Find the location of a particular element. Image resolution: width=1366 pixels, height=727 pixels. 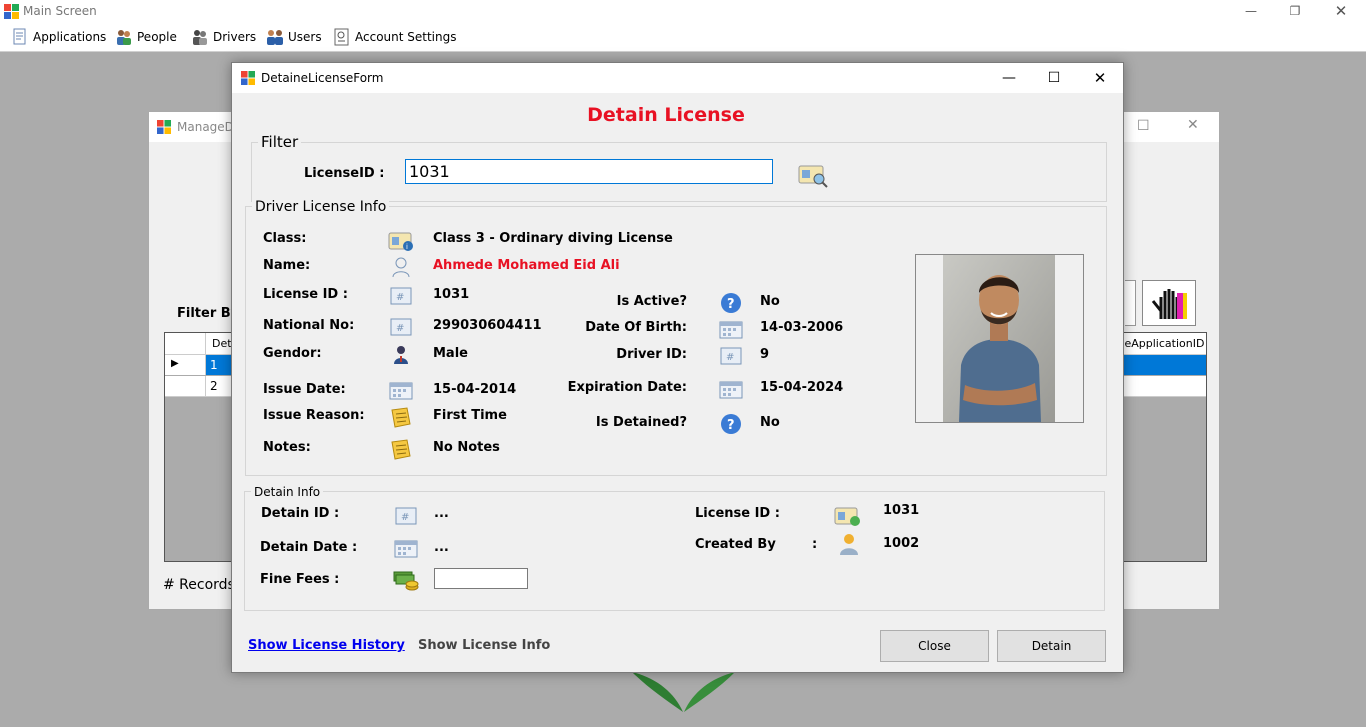

svg-text: i is located at coordinates (407, 247).